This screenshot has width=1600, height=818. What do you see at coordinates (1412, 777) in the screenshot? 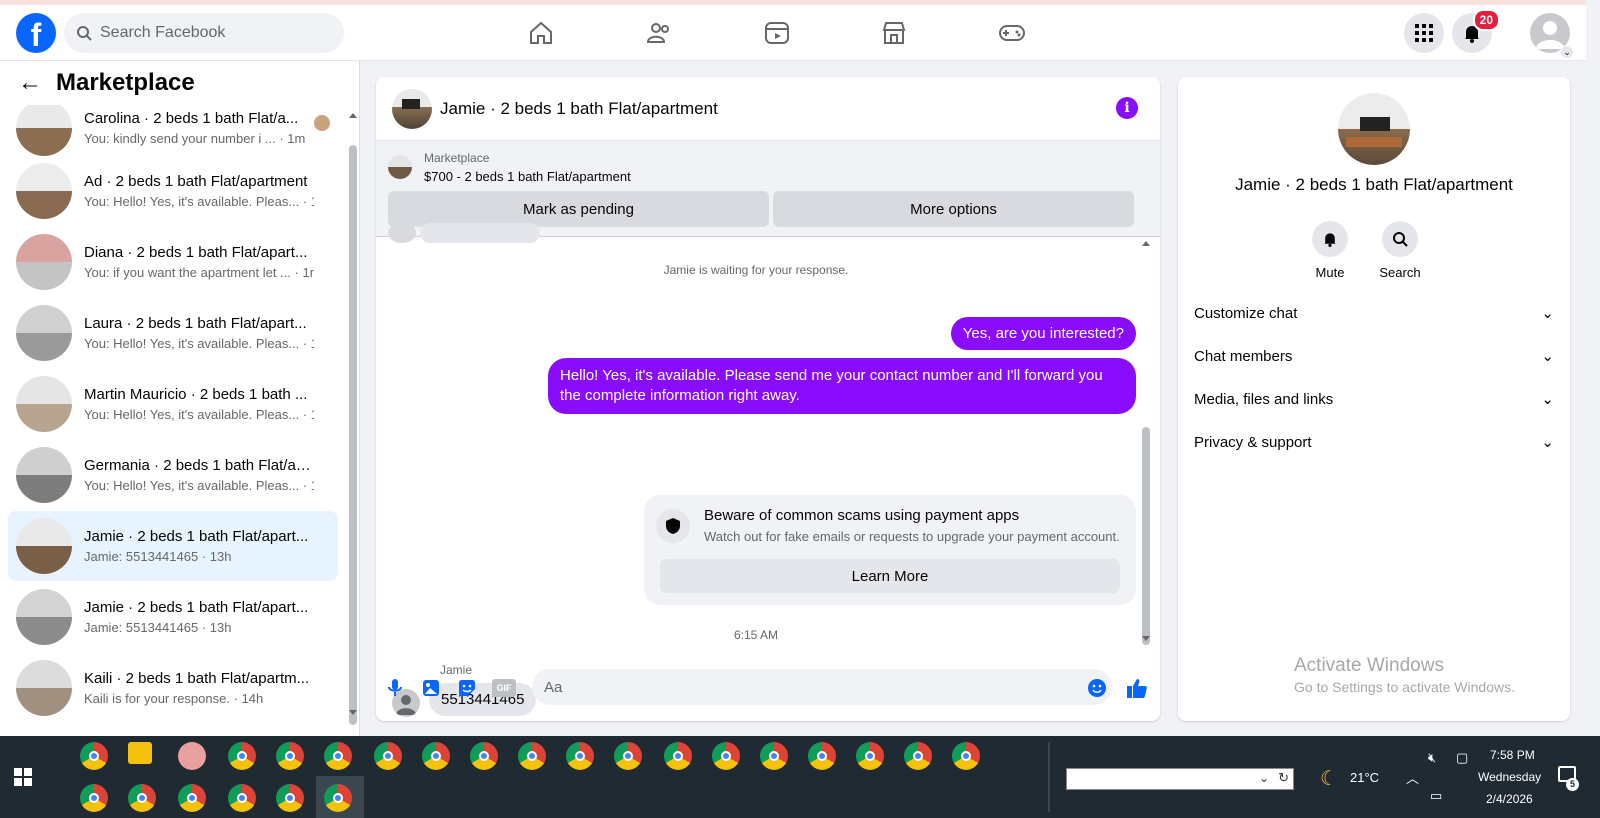
I see `chevron-up-icon: ︿` at bounding box center [1412, 777].